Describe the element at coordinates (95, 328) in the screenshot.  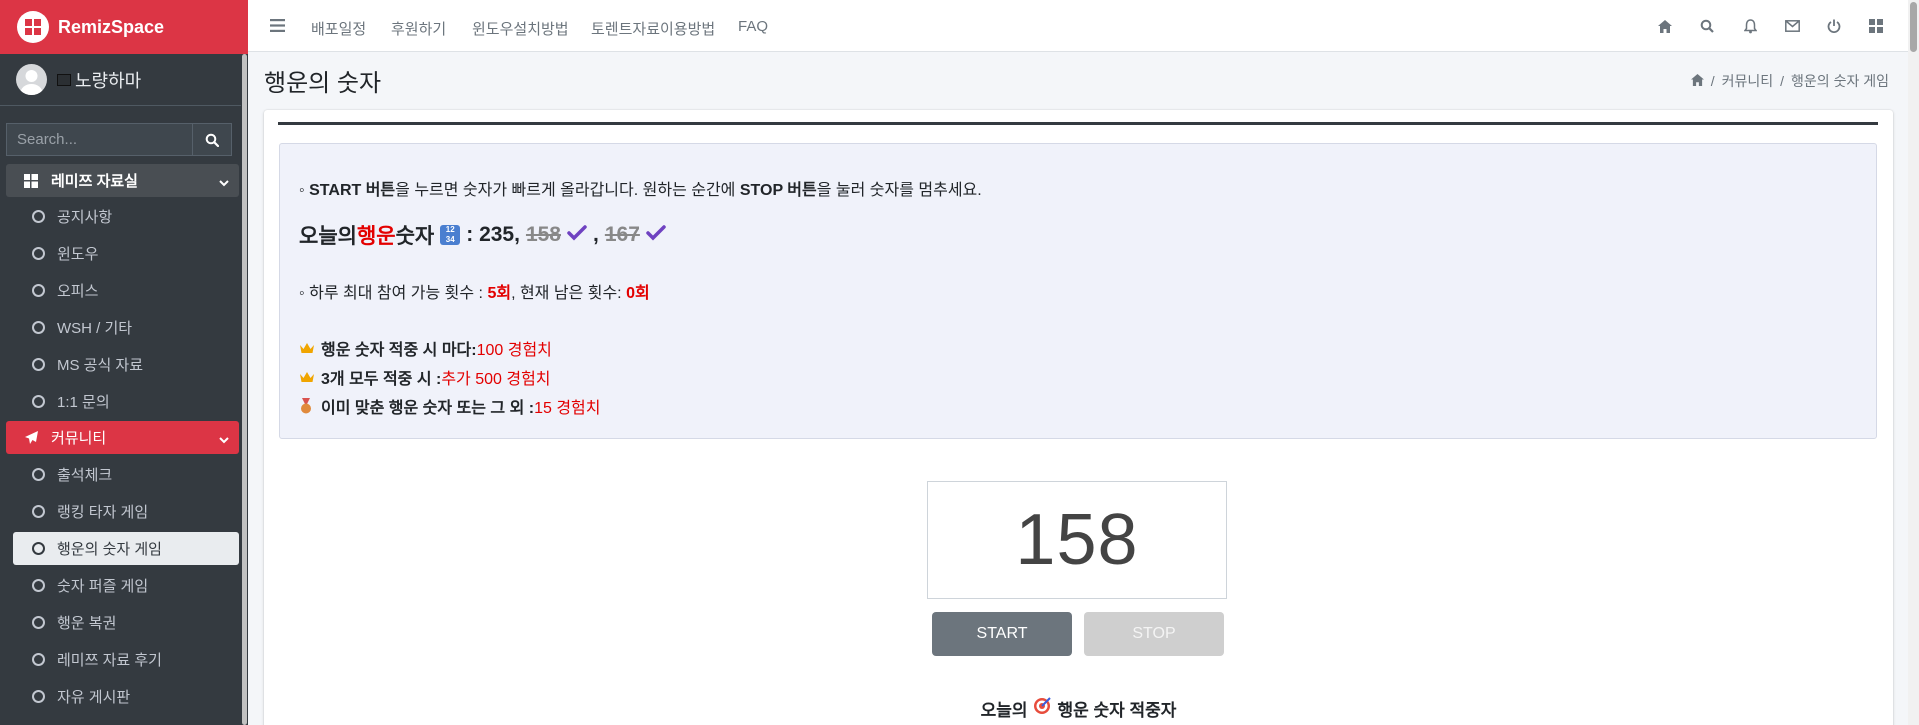
I see `sidebar-item-label: WSH / 기타` at that location.